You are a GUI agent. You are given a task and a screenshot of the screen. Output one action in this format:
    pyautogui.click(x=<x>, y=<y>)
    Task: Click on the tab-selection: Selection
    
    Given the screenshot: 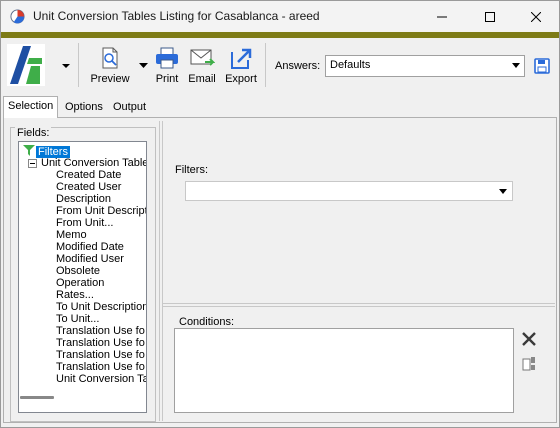 What is the action you would take?
    pyautogui.click(x=30, y=107)
    